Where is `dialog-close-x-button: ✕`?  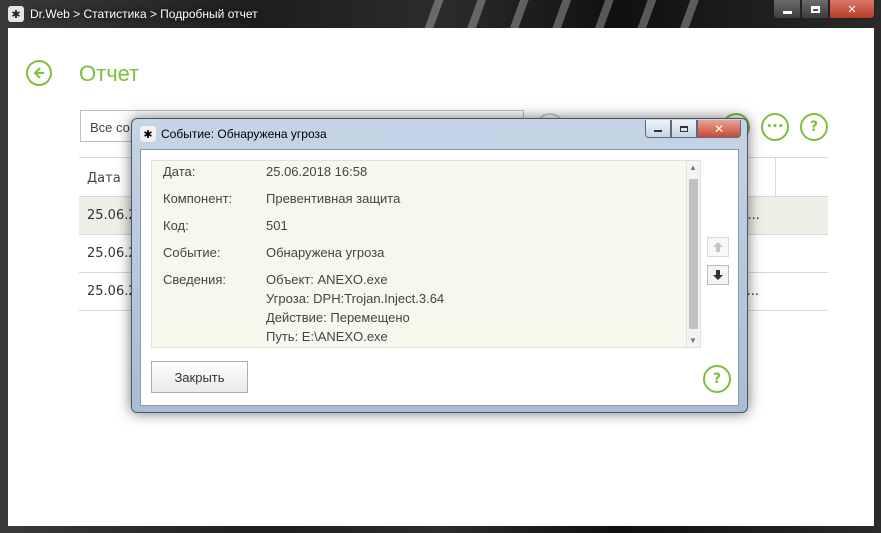 dialog-close-x-button: ✕ is located at coordinates (719, 129).